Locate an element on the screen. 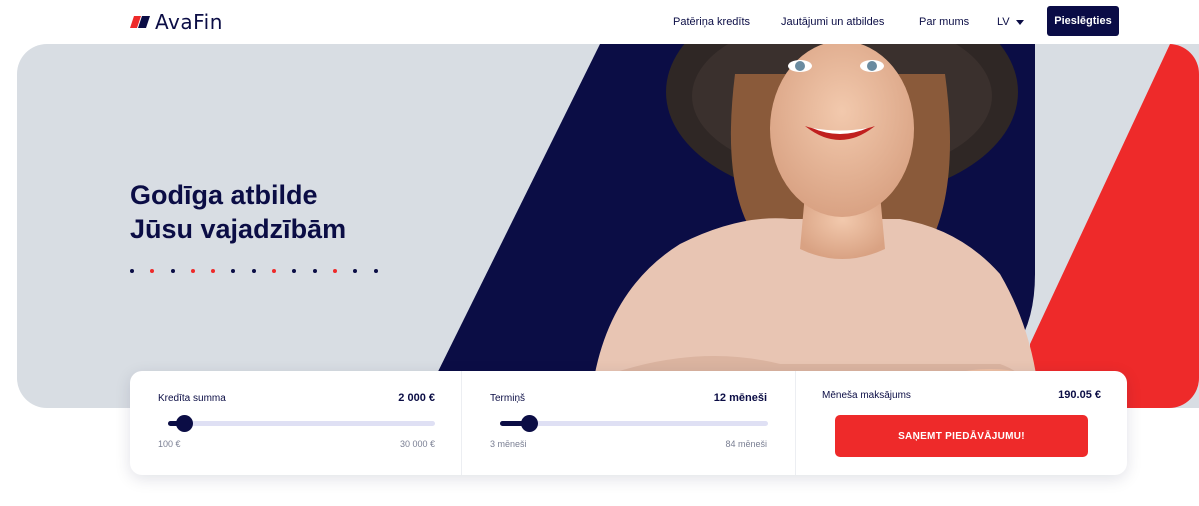 The height and width of the screenshot is (506, 1199). amount-value: 2 000 € is located at coordinates (416, 398).